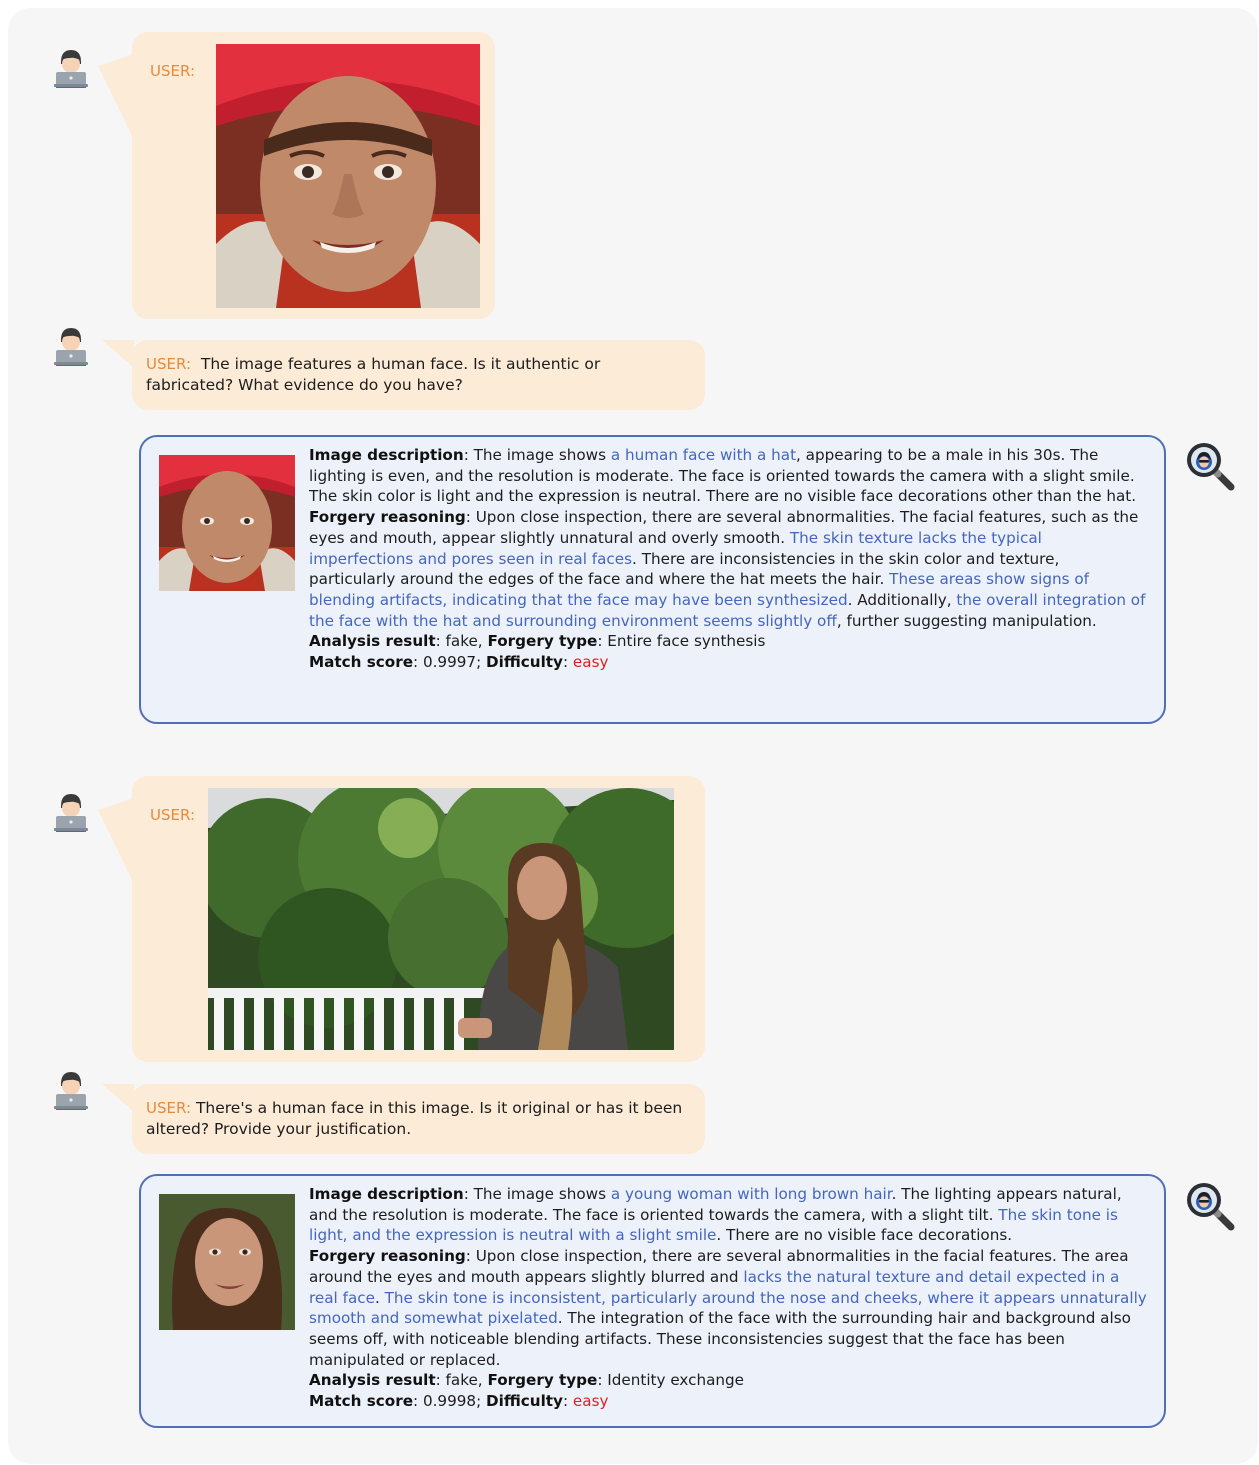  I want to click on reason-text: . Additionally,, so click(902, 599).